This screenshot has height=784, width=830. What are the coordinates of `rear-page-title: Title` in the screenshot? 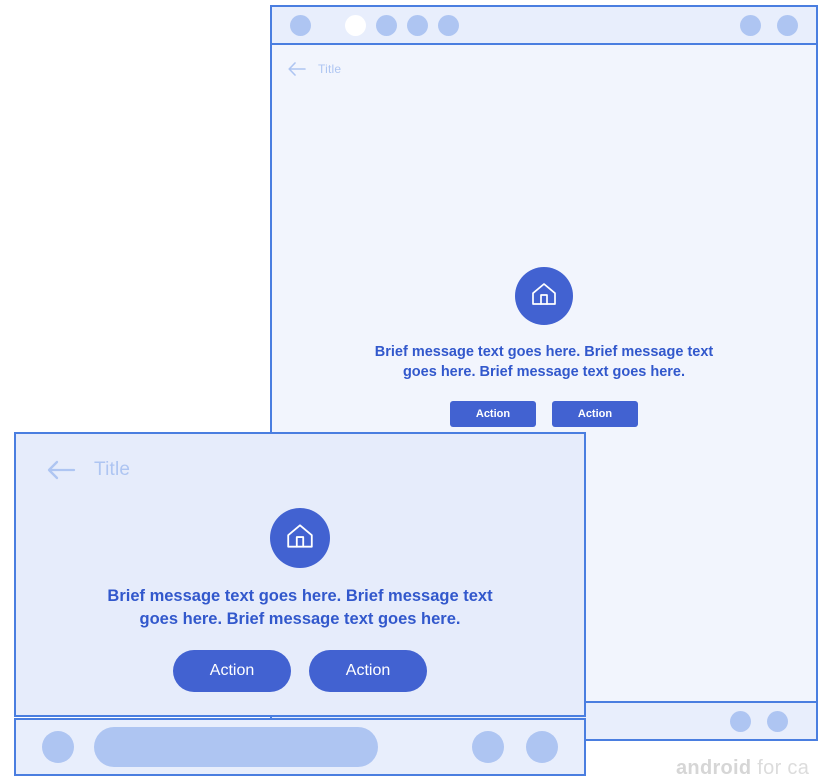 It's located at (330, 69).